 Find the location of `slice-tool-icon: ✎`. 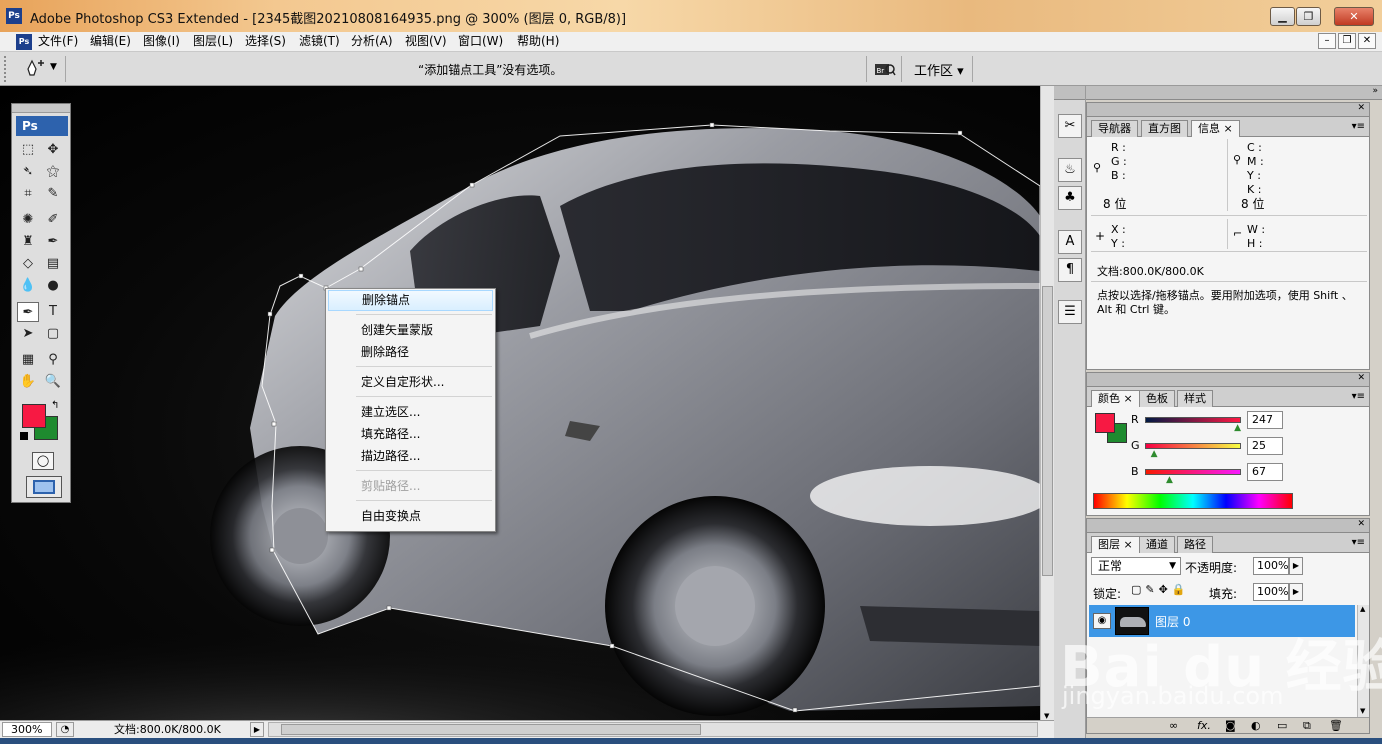

slice-tool-icon: ✎ is located at coordinates (53, 194).